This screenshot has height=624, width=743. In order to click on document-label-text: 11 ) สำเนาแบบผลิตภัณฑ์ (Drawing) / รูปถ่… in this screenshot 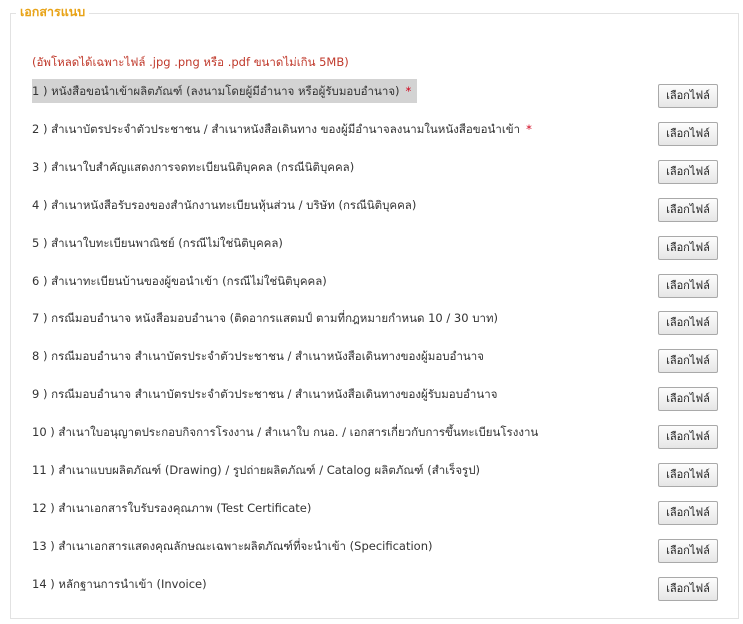, I will do `click(256, 470)`.